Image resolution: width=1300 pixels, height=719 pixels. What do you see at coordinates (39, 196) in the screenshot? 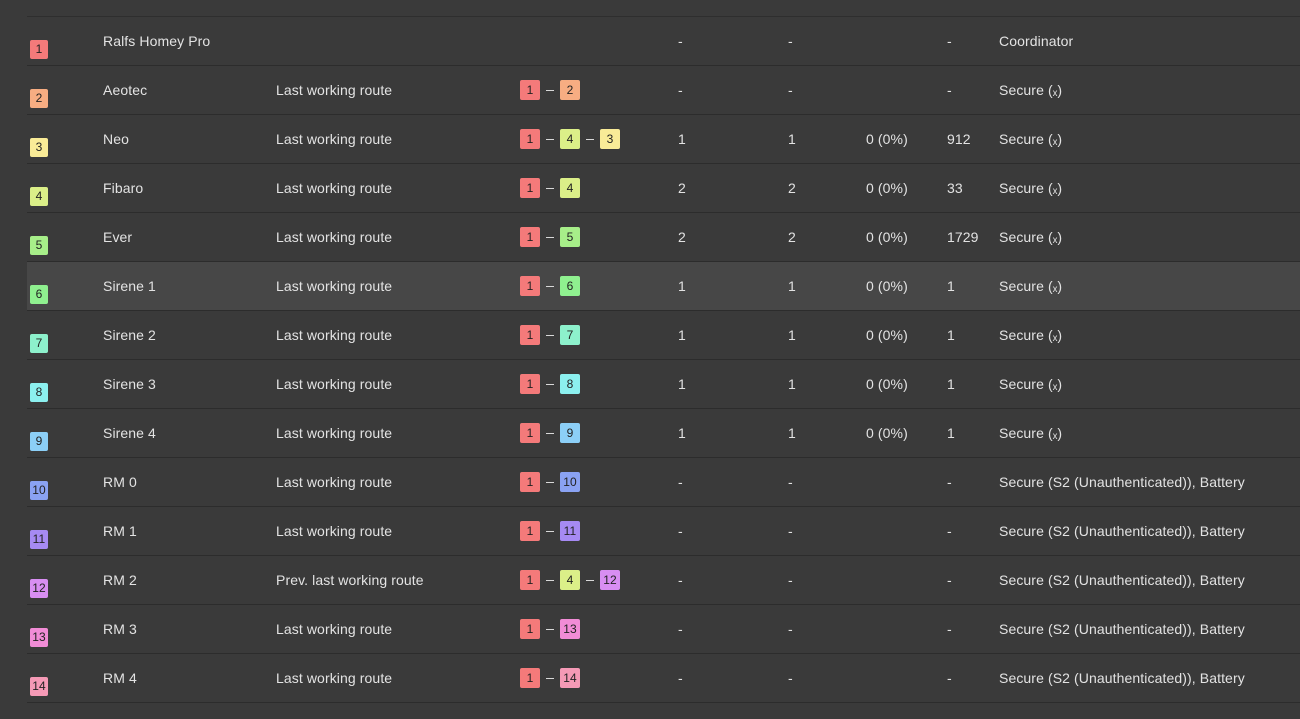
I see `node-id-badge: 4` at bounding box center [39, 196].